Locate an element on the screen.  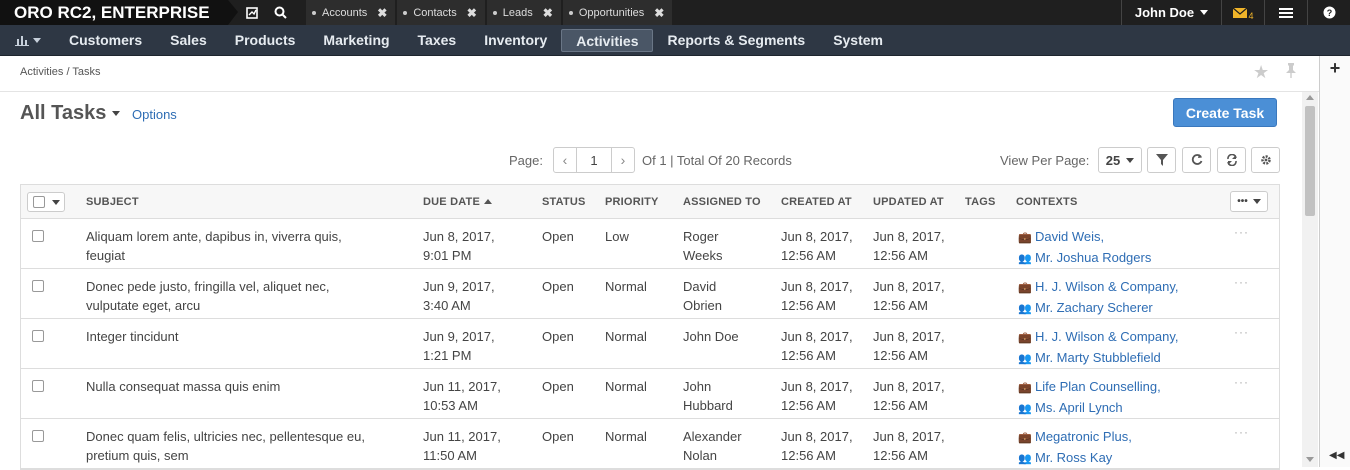
mass-select-dropdown is located at coordinates (46, 202).